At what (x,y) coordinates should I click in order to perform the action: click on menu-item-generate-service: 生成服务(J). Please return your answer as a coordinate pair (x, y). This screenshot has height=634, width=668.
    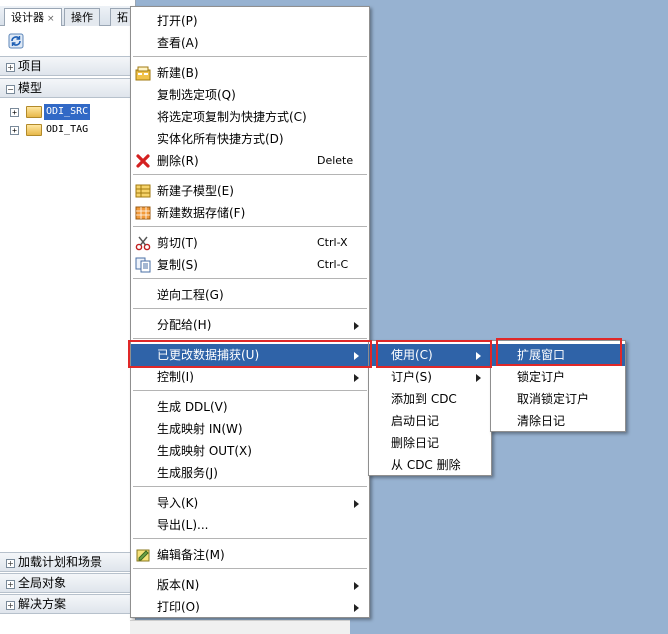
    Looking at the image, I should click on (250, 473).